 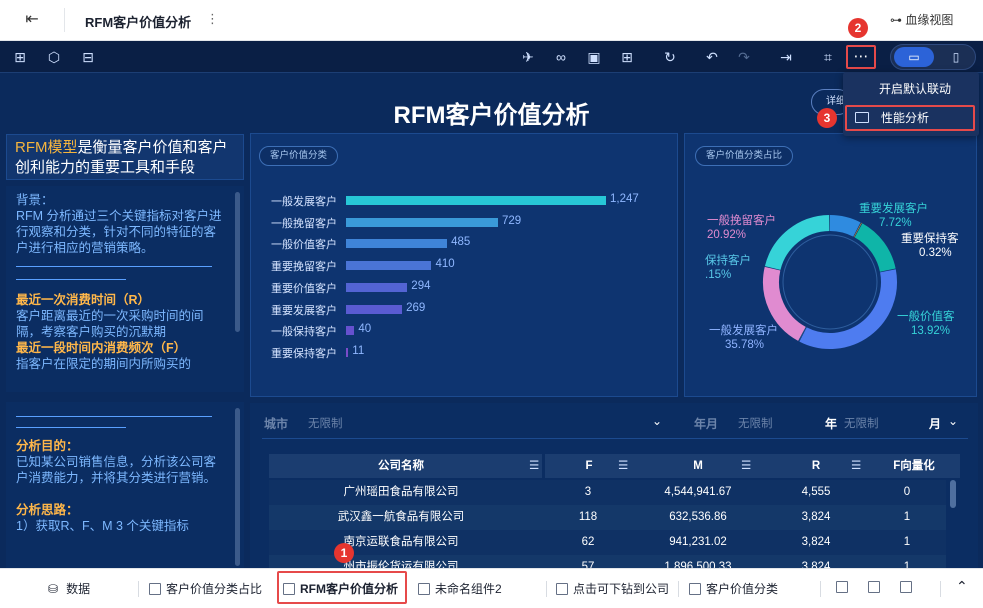 I want to click on add-table-icon: ⊟, so click(x=88, y=57).